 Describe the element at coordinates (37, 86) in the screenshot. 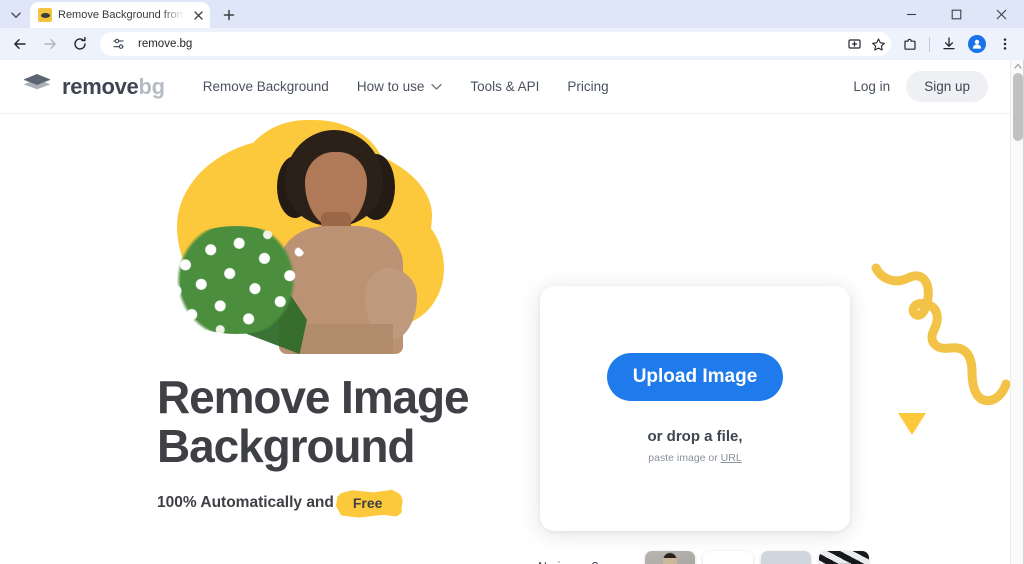

I see `layers-logo-icon` at that location.